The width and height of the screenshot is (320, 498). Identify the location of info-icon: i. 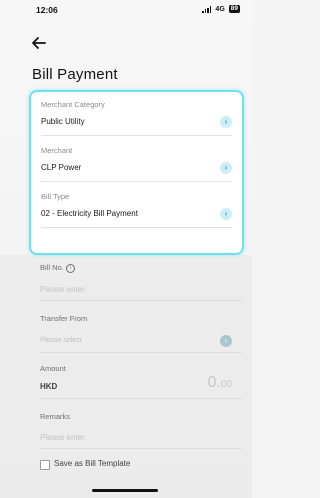
(70, 268).